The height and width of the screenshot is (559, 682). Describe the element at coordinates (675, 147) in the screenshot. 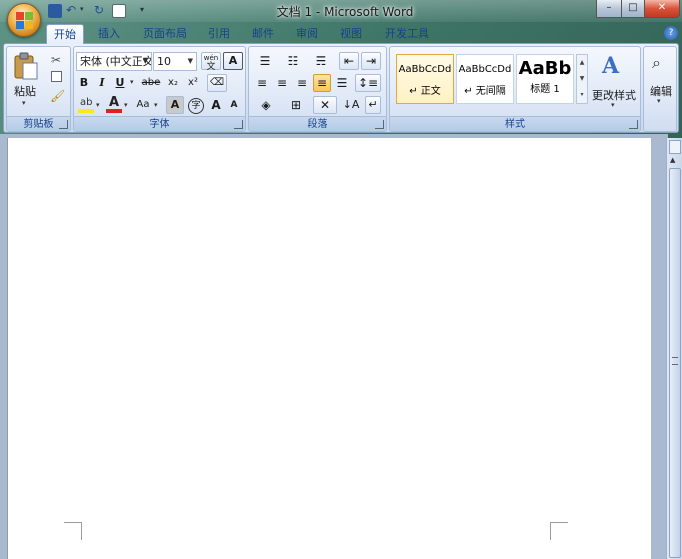

I see `ruler-toggle-icon` at that location.